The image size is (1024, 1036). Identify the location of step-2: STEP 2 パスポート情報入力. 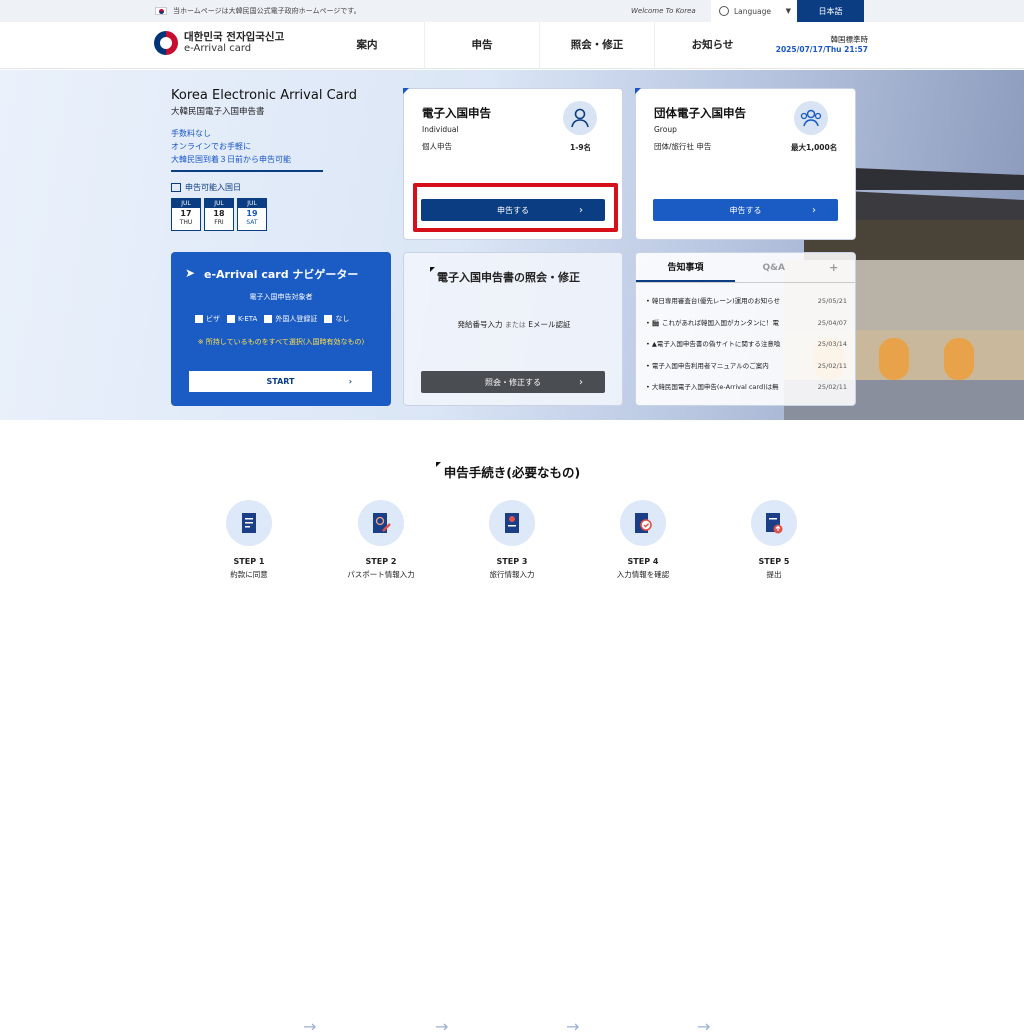
(381, 540).